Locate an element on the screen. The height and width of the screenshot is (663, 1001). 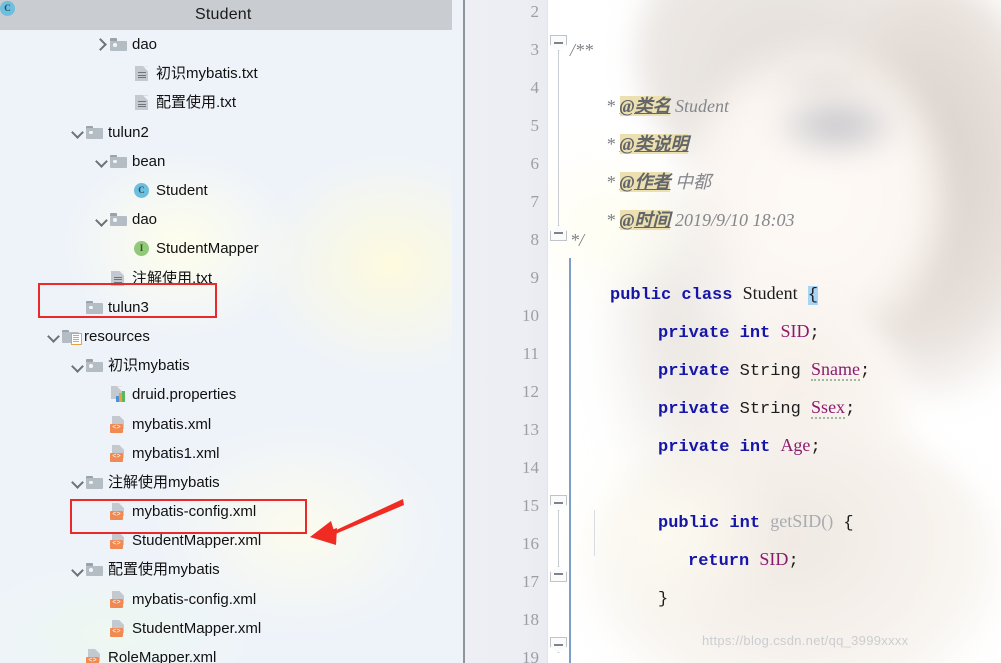
tree-row-label: 注解使用.txt is located at coordinates (172, 278).